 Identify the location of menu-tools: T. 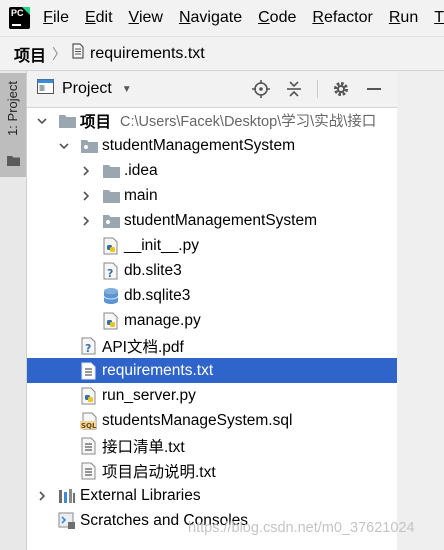
(439, 18).